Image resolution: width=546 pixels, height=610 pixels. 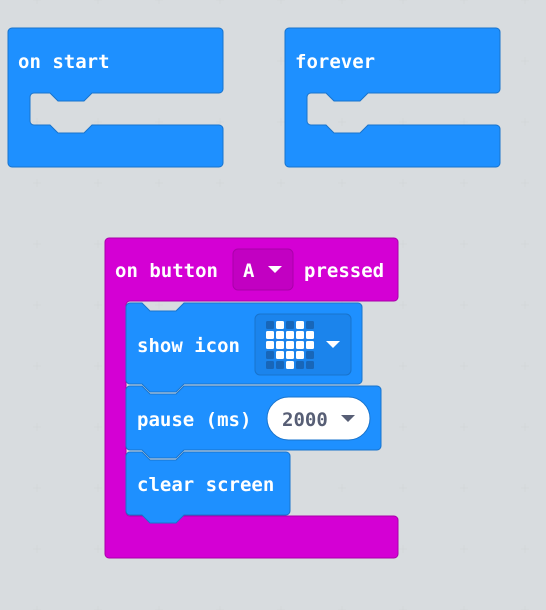 What do you see at coordinates (249, 271) in the screenshot?
I see `button-dropdown-value: A` at bounding box center [249, 271].